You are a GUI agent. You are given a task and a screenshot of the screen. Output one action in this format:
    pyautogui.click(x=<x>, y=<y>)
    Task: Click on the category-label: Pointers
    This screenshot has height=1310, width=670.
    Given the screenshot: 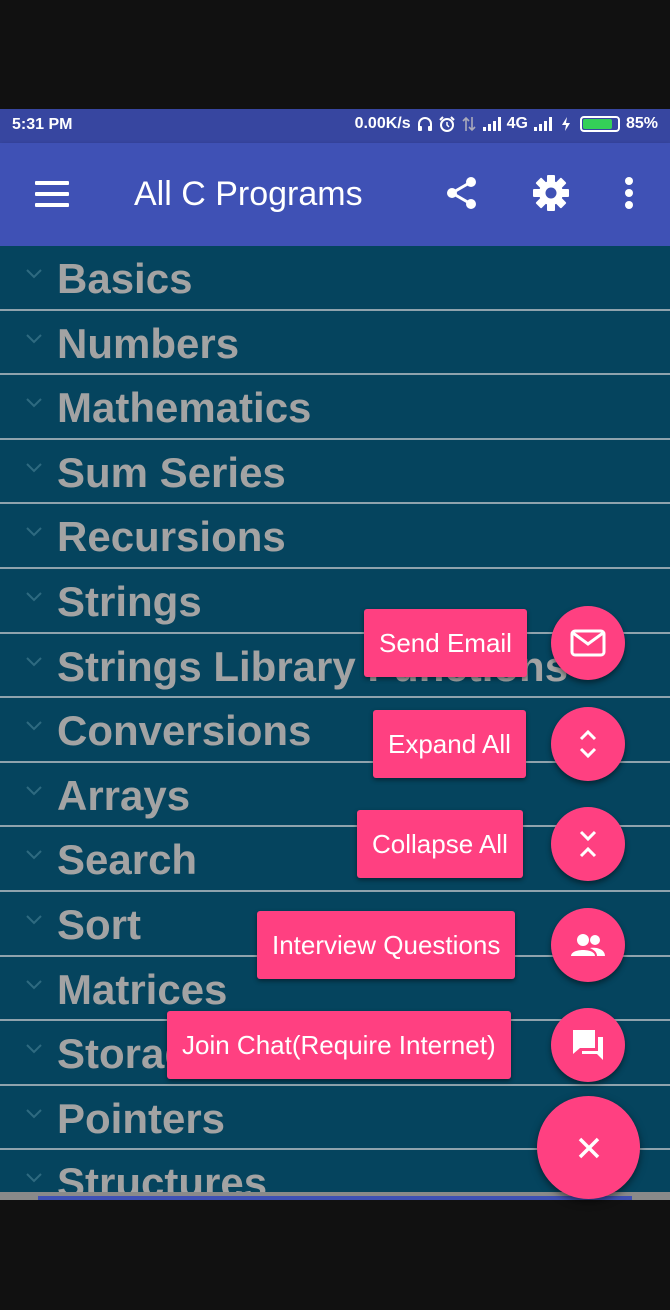 What is the action you would take?
    pyautogui.click(x=141, y=1118)
    